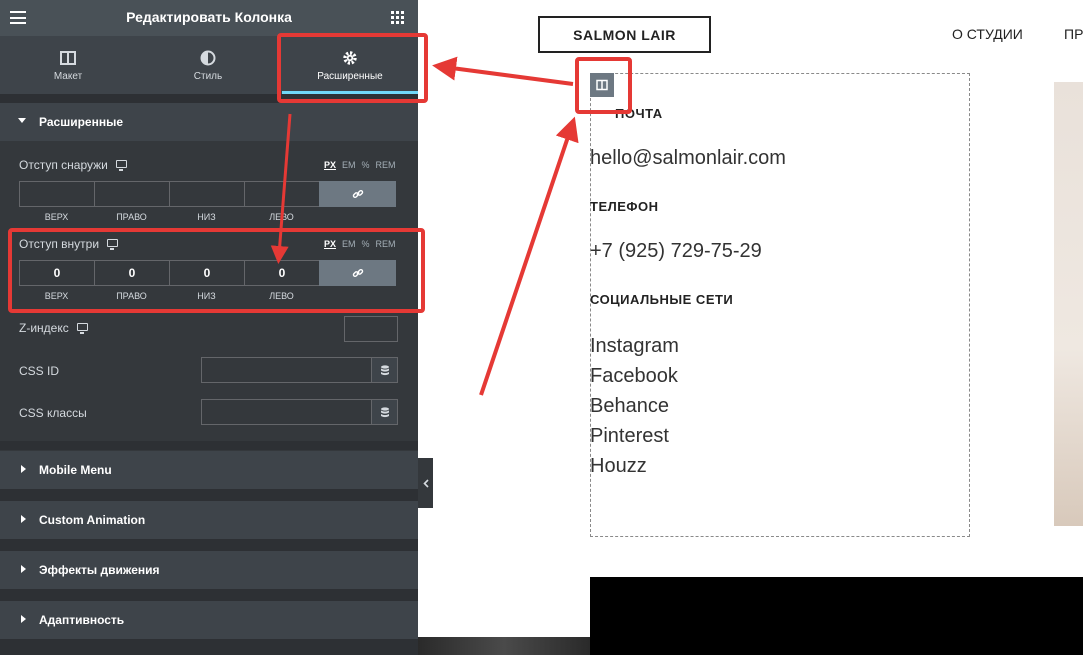 The width and height of the screenshot is (1083, 655). I want to click on chevron-left-icon, so click(425, 483).